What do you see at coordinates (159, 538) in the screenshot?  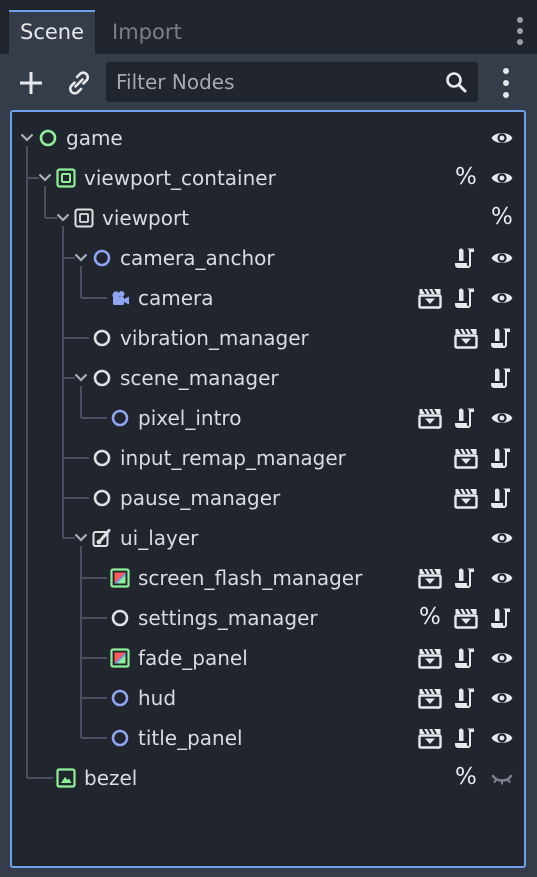 I see `node-name: ui_layer` at bounding box center [159, 538].